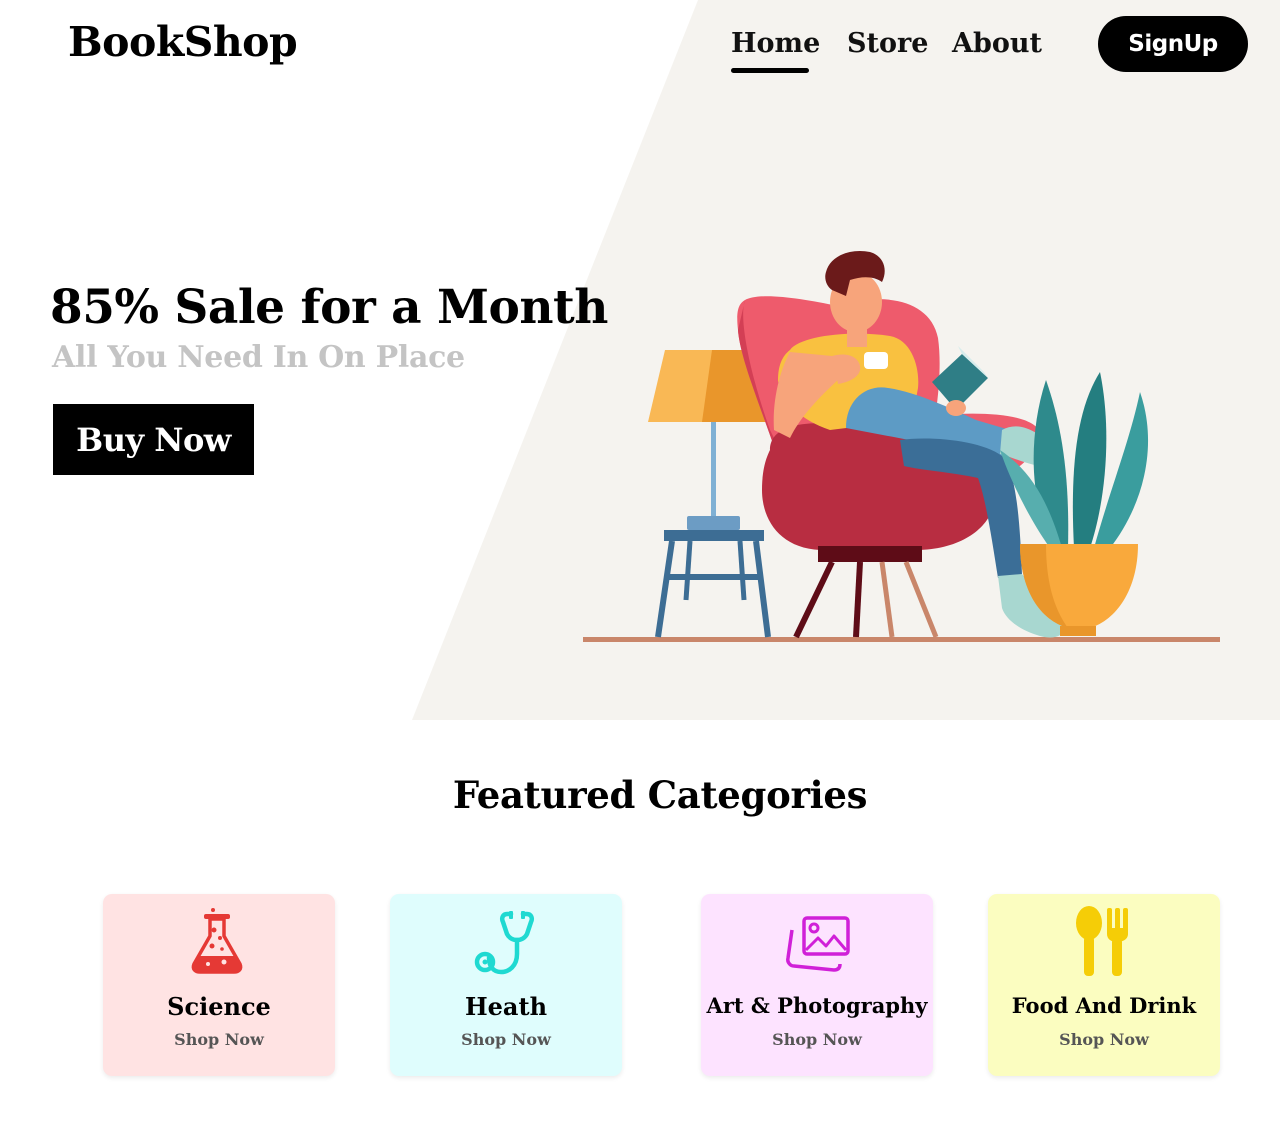 The width and height of the screenshot is (1280, 1146). What do you see at coordinates (997, 43) in the screenshot?
I see `nav-about: About` at bounding box center [997, 43].